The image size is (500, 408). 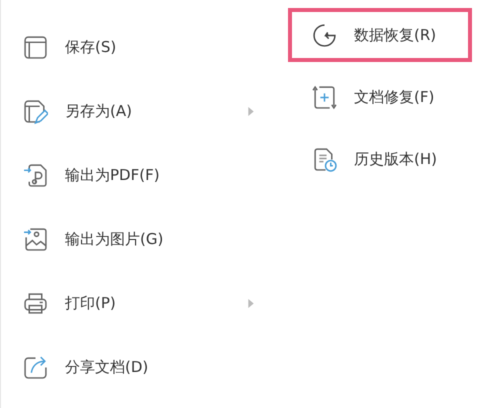 I want to click on menu-item: 另存为(A), so click(x=130, y=111).